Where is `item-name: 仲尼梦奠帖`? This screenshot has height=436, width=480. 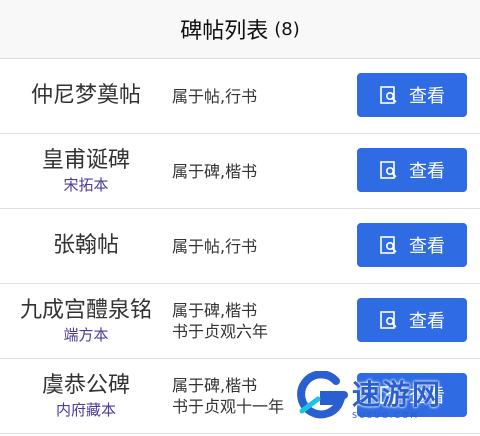 item-name: 仲尼梦奠帖 is located at coordinates (85, 95).